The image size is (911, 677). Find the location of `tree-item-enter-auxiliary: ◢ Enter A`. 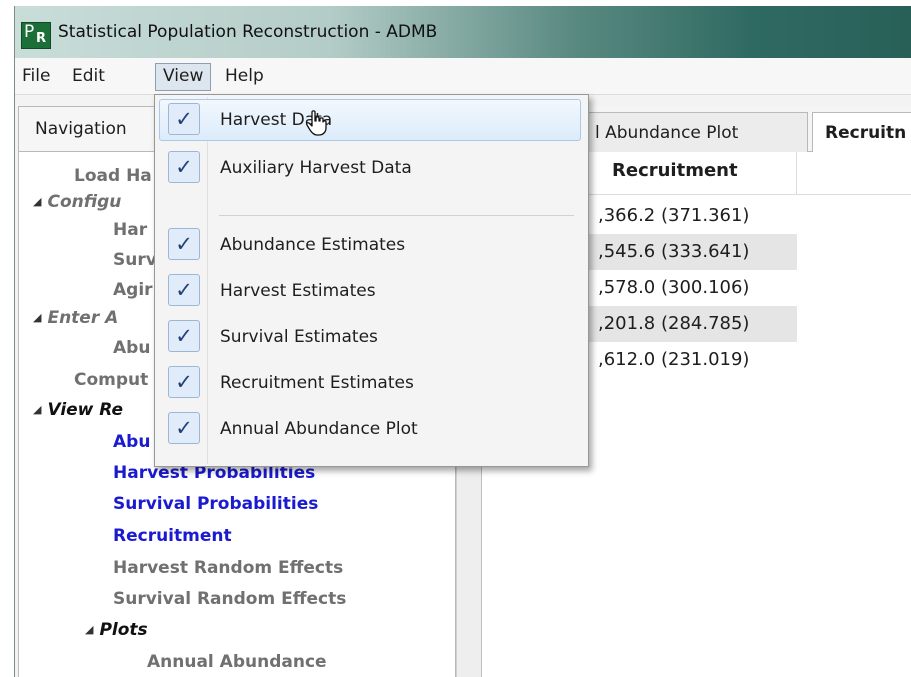

tree-item-enter-auxiliary: ◢ Enter A is located at coordinates (75, 318).